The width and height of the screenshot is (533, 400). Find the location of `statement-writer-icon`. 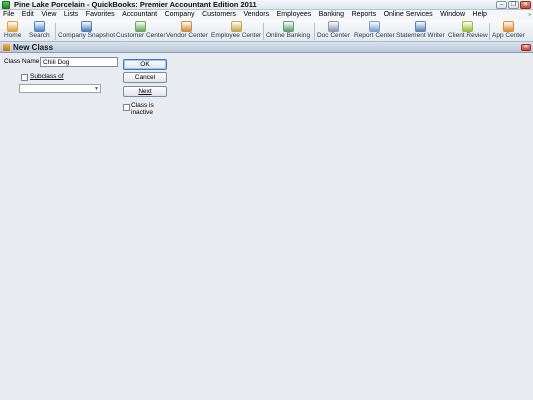

statement-writer-icon is located at coordinates (420, 26).